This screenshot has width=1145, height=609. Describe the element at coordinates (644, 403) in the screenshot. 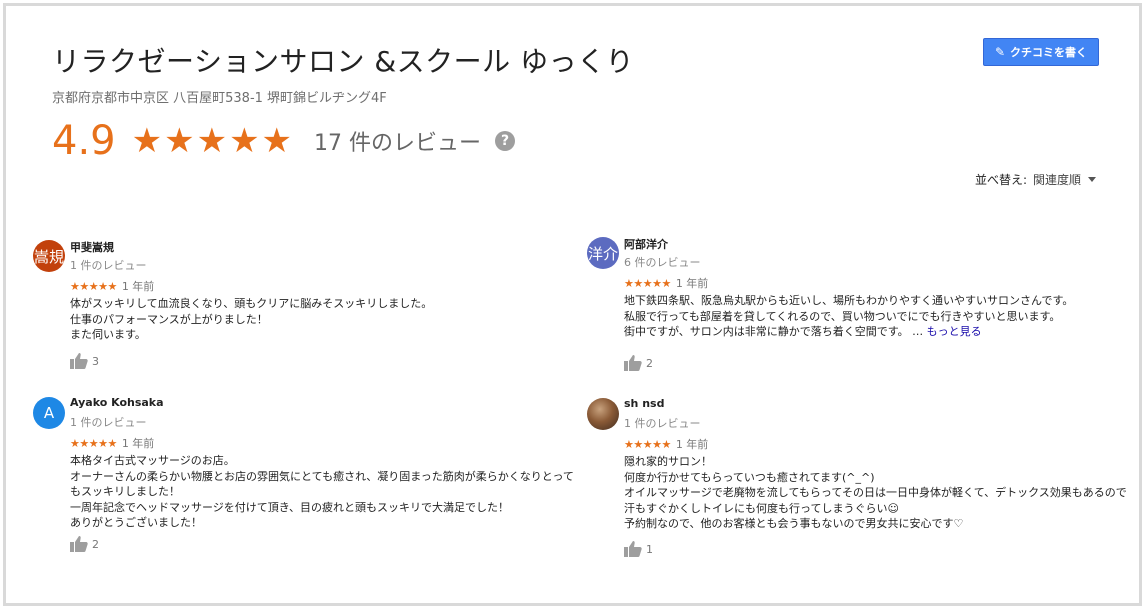

I see `reviewer-name: sh nsd` at that location.